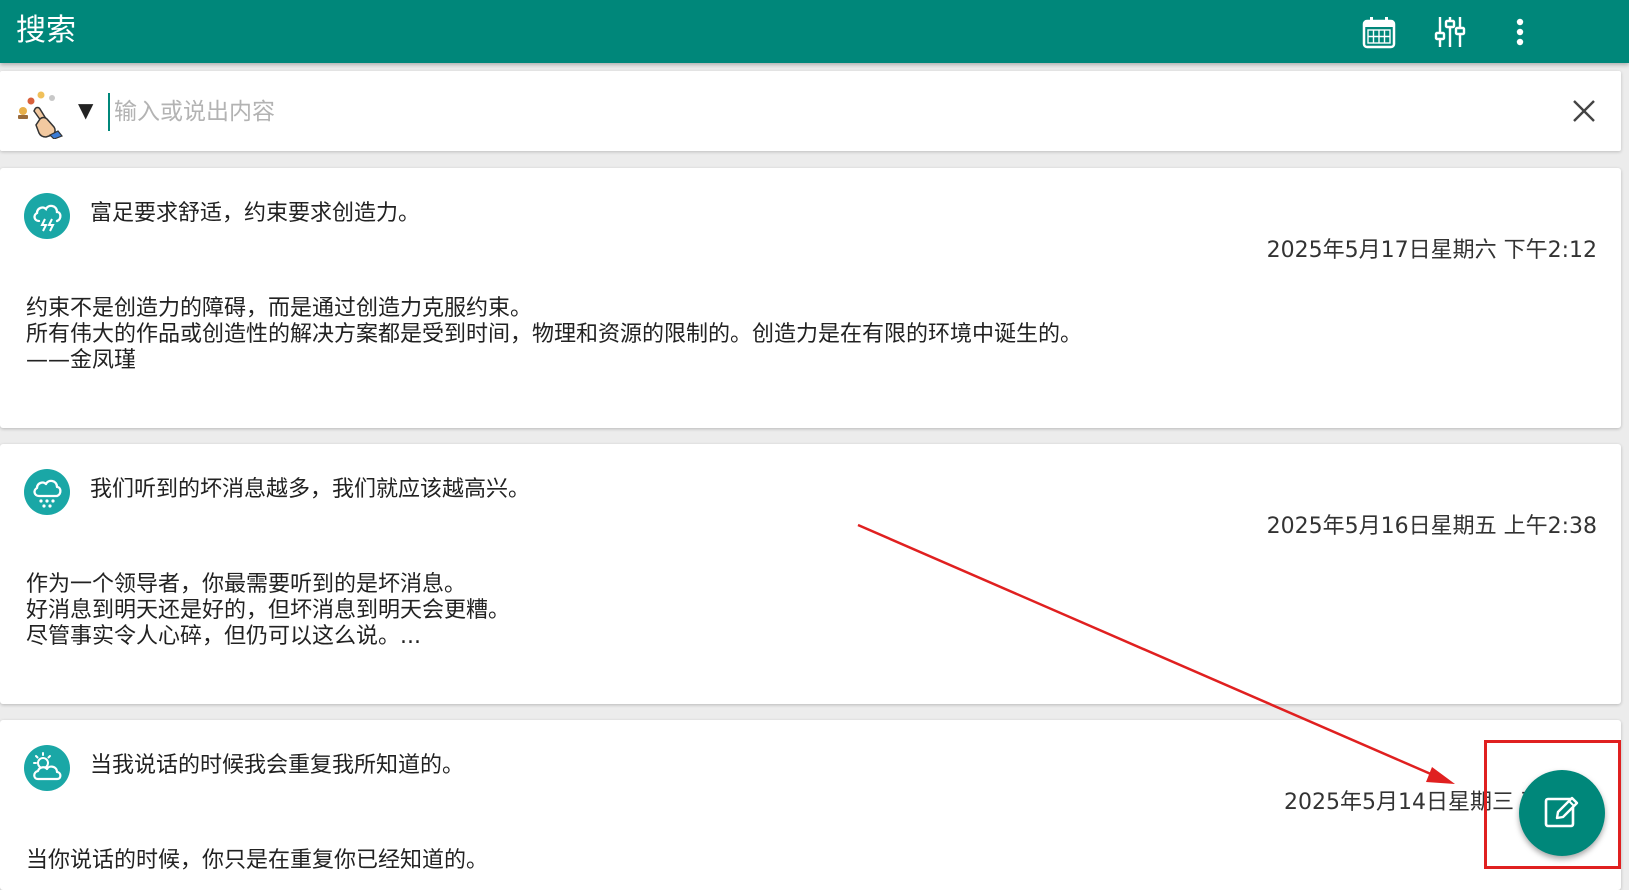  Describe the element at coordinates (801, 112) in the screenshot. I see `search-input` at that location.